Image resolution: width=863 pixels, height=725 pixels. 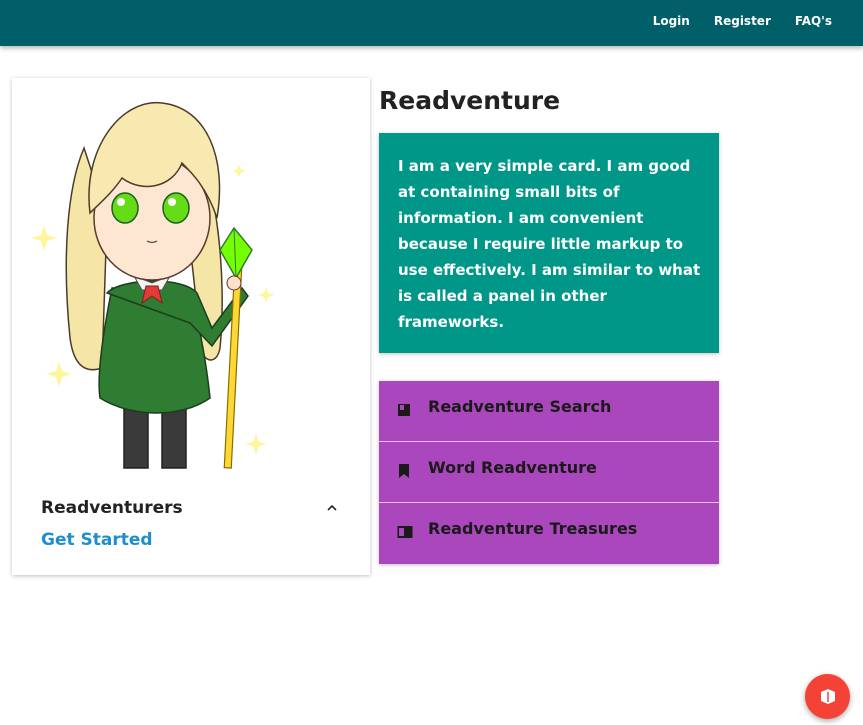 I want to click on nav-register-link: Register, so click(x=742, y=21).